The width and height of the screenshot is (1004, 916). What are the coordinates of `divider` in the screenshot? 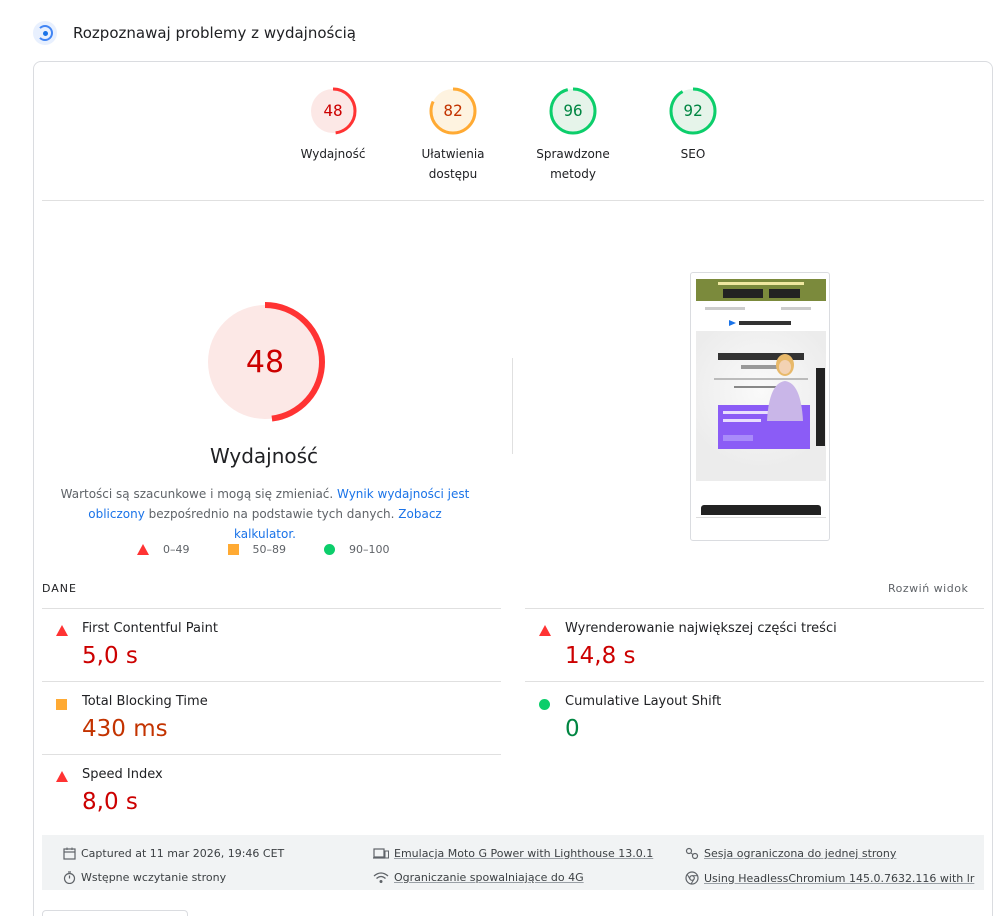 It's located at (513, 200).